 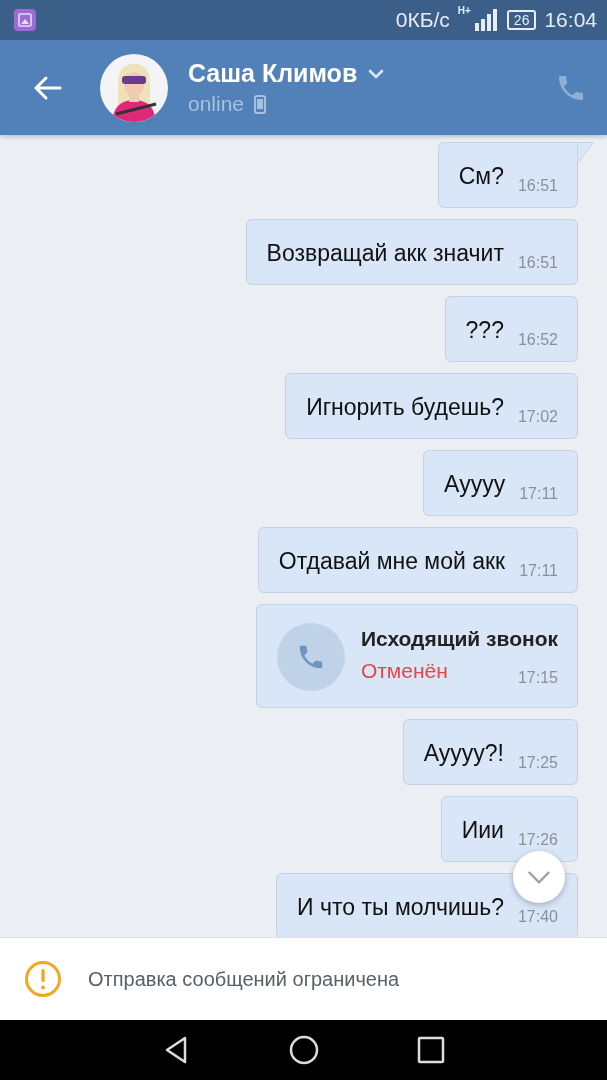 What do you see at coordinates (404, 671) in the screenshot?
I see `call-status: Отменён` at bounding box center [404, 671].